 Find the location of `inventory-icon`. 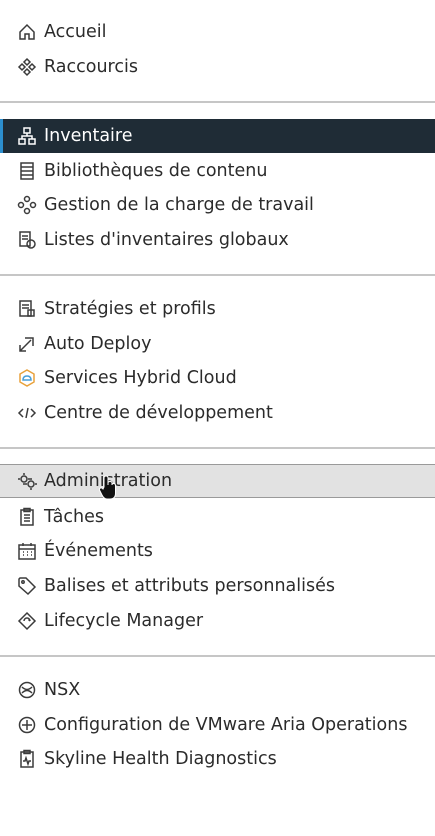

inventory-icon is located at coordinates (27, 136).